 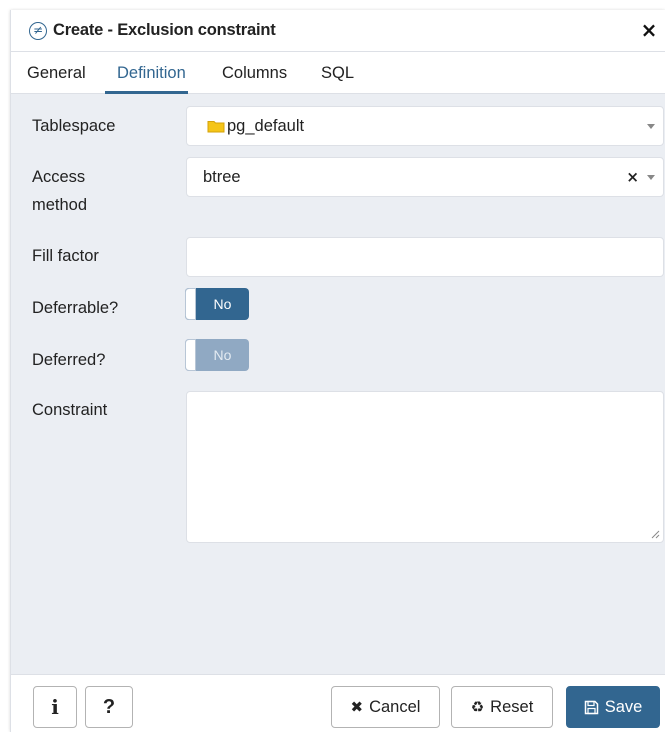 What do you see at coordinates (357, 707) in the screenshot?
I see `close-icon: ✖` at bounding box center [357, 707].